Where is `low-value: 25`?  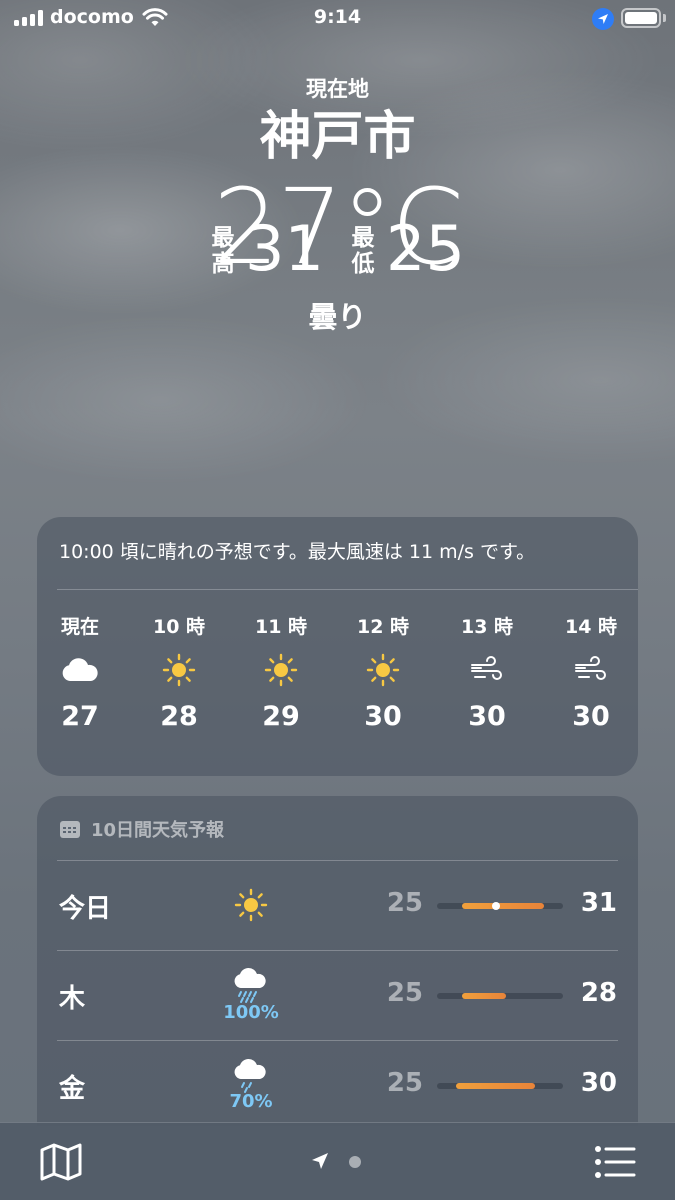
low-value: 25 is located at coordinates (425, 248).